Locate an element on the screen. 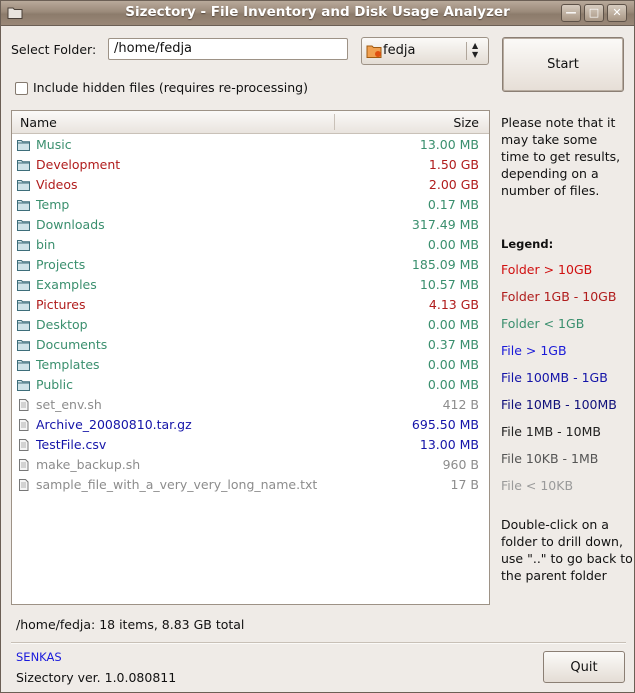  item-name: Music is located at coordinates (54, 144).